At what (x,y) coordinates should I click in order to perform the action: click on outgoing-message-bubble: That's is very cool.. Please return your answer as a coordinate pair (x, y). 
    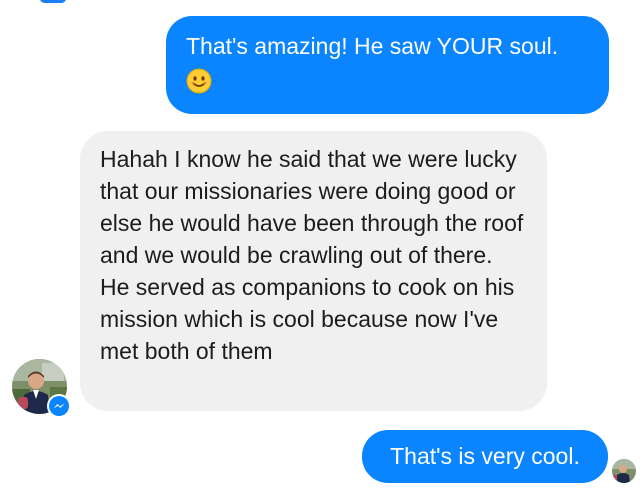
    Looking at the image, I should click on (485, 456).